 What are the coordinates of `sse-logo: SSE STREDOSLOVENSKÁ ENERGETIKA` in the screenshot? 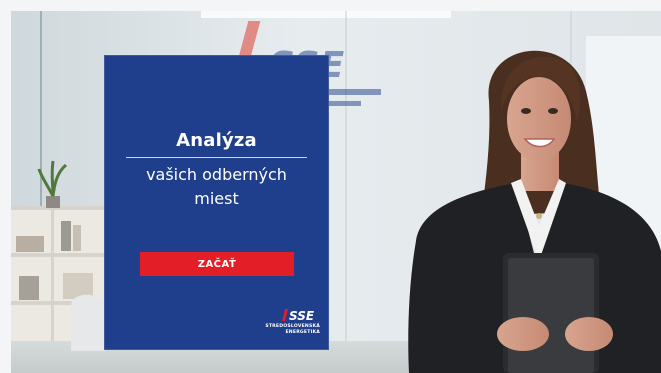 It's located at (293, 326).